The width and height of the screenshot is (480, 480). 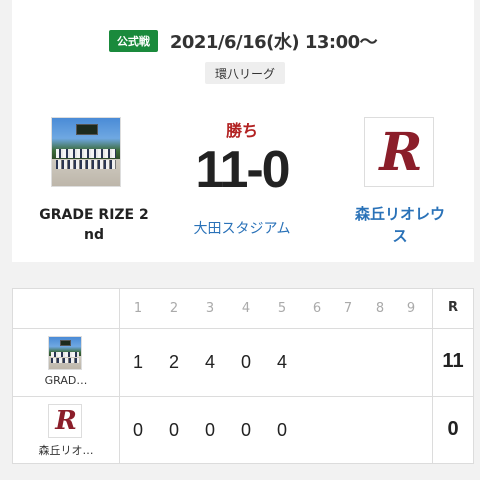 What do you see at coordinates (173, 362) in the screenshot?
I see `inning-run: 2` at bounding box center [173, 362].